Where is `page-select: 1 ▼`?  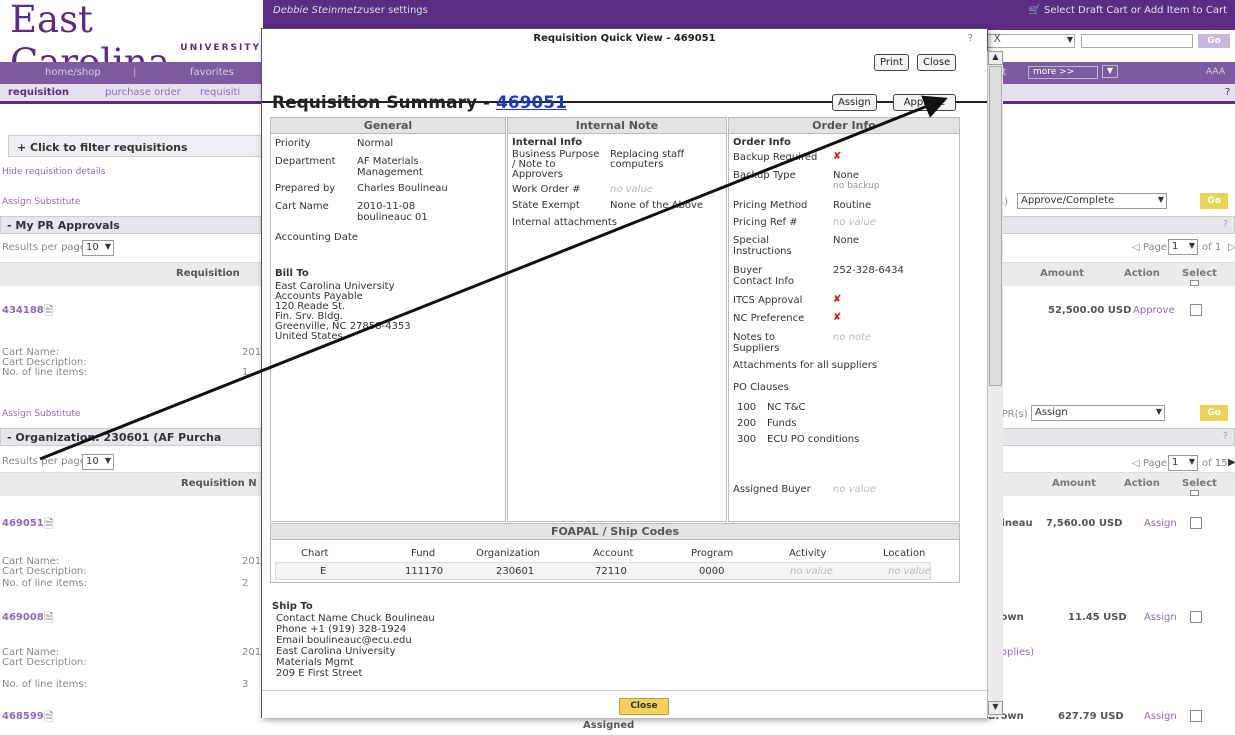 page-select: 1 ▼ is located at coordinates (1183, 247).